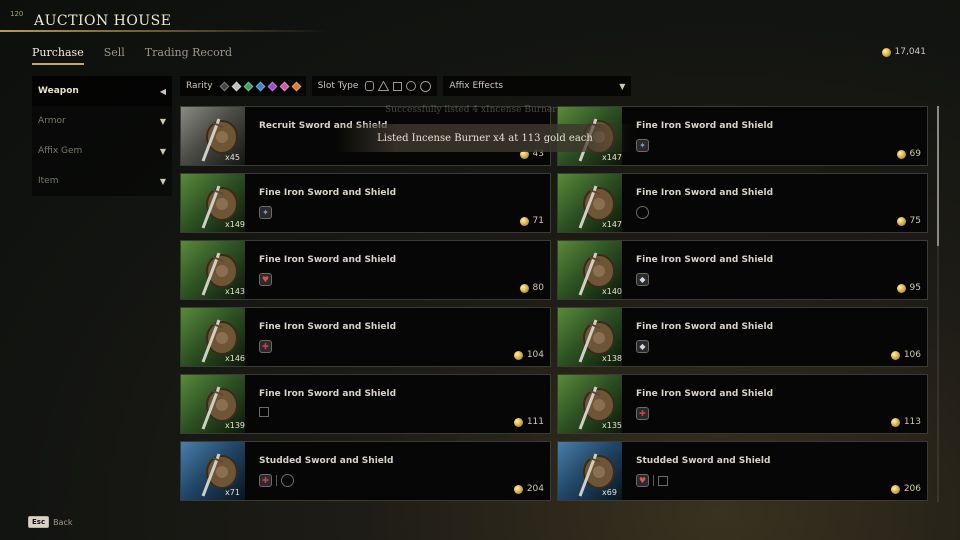 The width and height of the screenshot is (960, 540). What do you see at coordinates (742, 203) in the screenshot?
I see `listing-card: x147 Fine Iron Sword and Shield 75` at bounding box center [742, 203].